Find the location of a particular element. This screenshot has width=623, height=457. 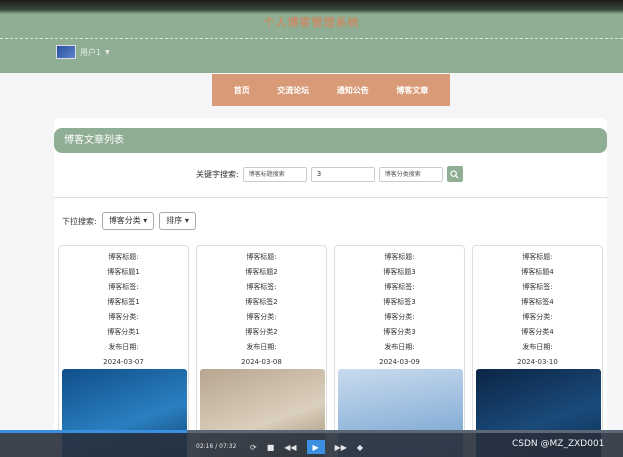

search-icon is located at coordinates (454, 174).